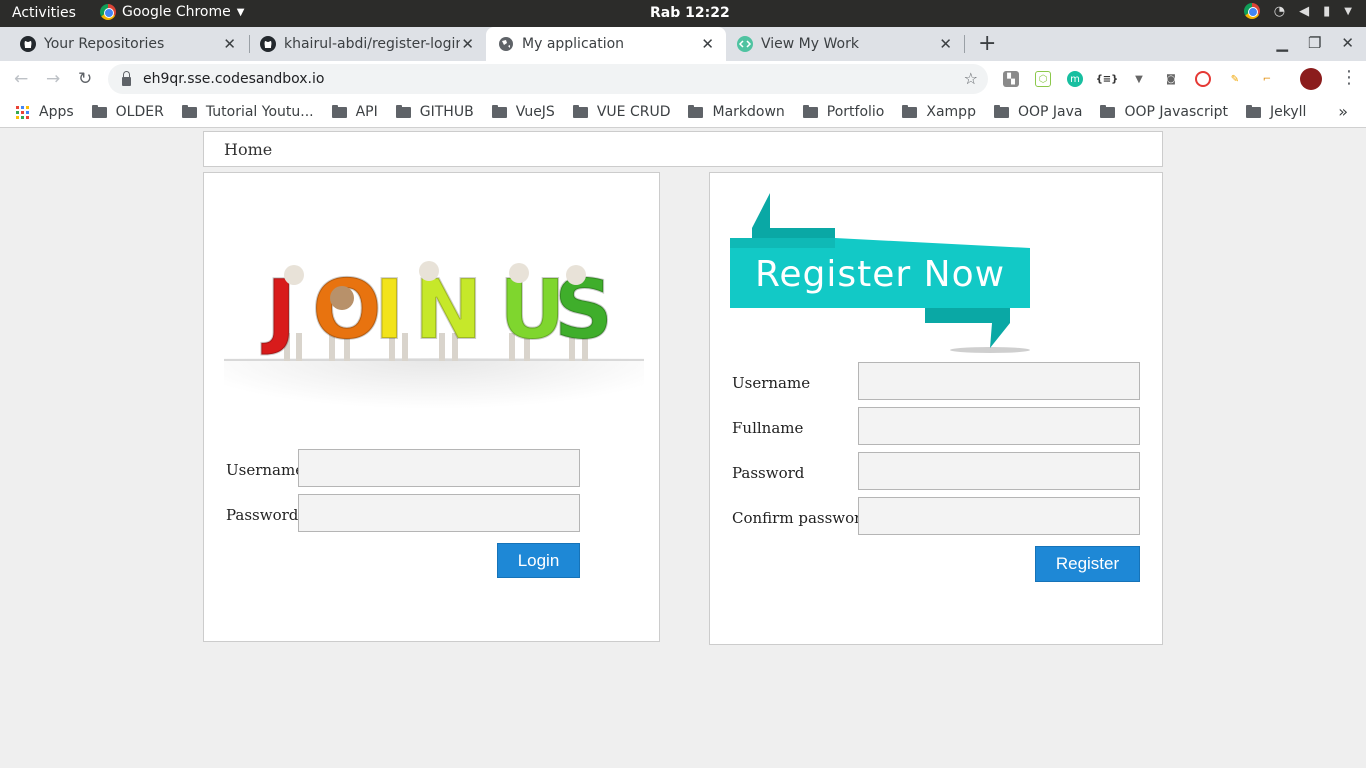 The image size is (1366, 768). Describe the element at coordinates (801, 518) in the screenshot. I see `register-confirm-label: Confirm password` at that location.